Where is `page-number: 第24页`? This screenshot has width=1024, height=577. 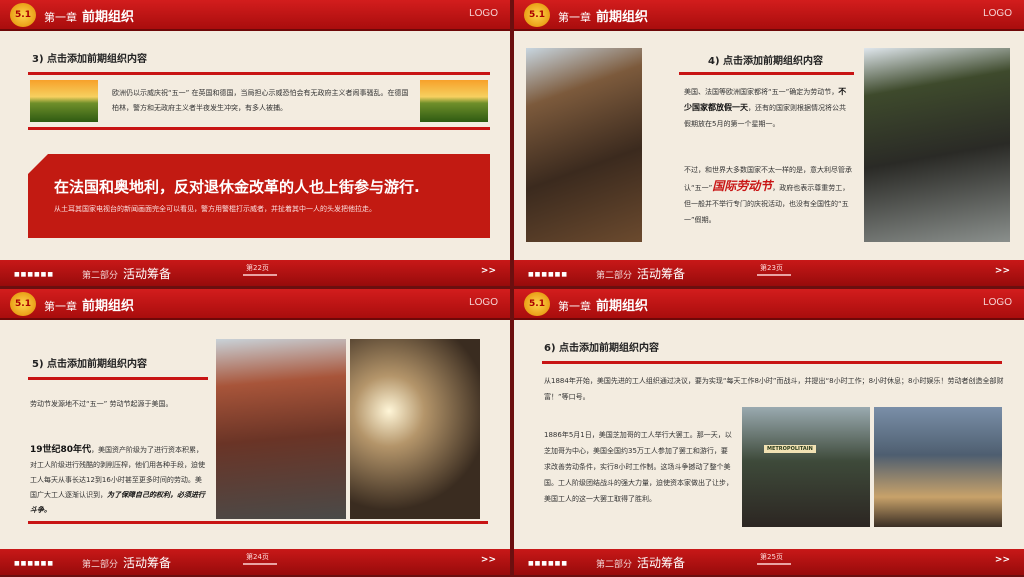 page-number: 第24页 is located at coordinates (257, 557).